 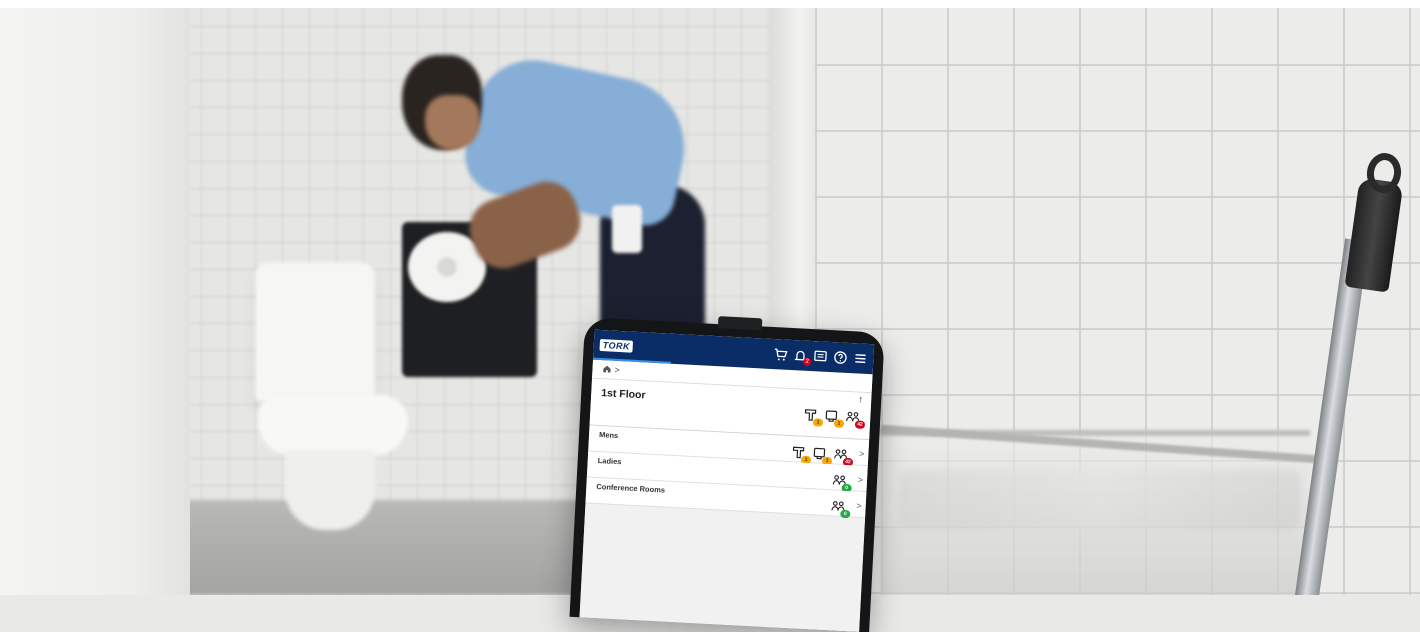 What do you see at coordinates (616, 345) in the screenshot?
I see `tork-logo: TORK` at bounding box center [616, 345].